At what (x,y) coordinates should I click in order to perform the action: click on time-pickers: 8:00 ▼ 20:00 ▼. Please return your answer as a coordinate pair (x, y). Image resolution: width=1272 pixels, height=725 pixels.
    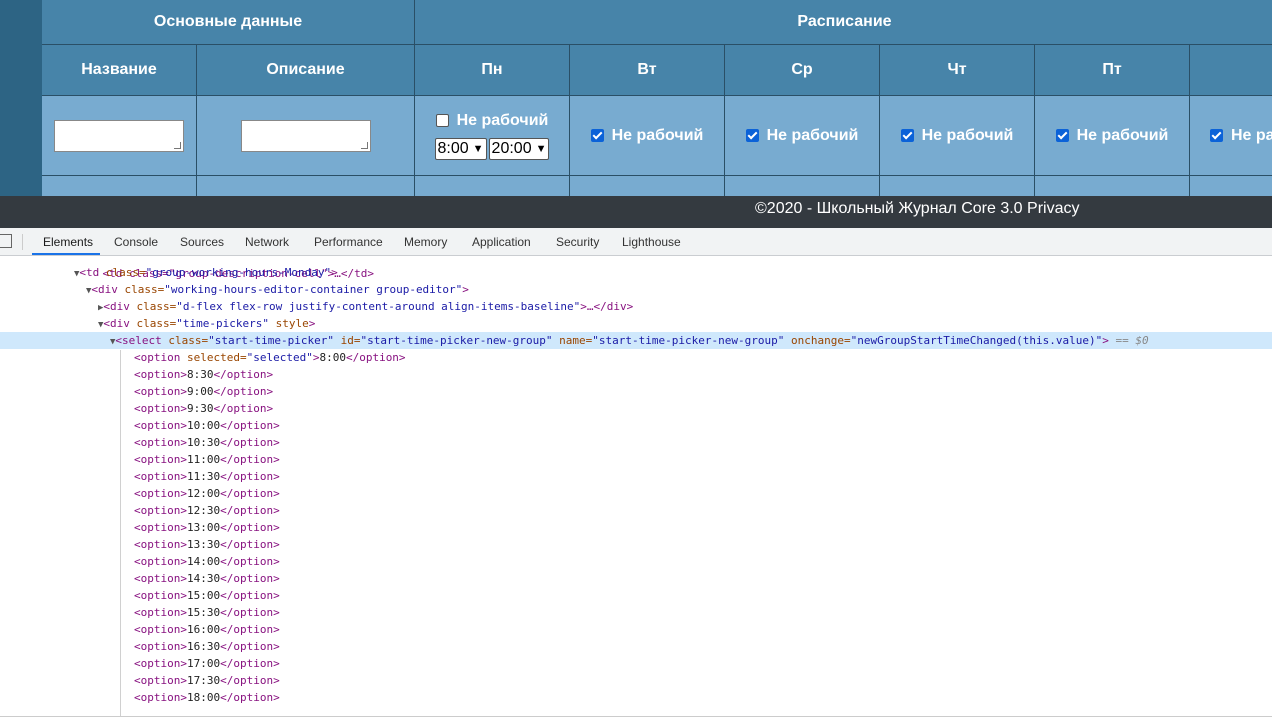
    Looking at the image, I should click on (492, 148).